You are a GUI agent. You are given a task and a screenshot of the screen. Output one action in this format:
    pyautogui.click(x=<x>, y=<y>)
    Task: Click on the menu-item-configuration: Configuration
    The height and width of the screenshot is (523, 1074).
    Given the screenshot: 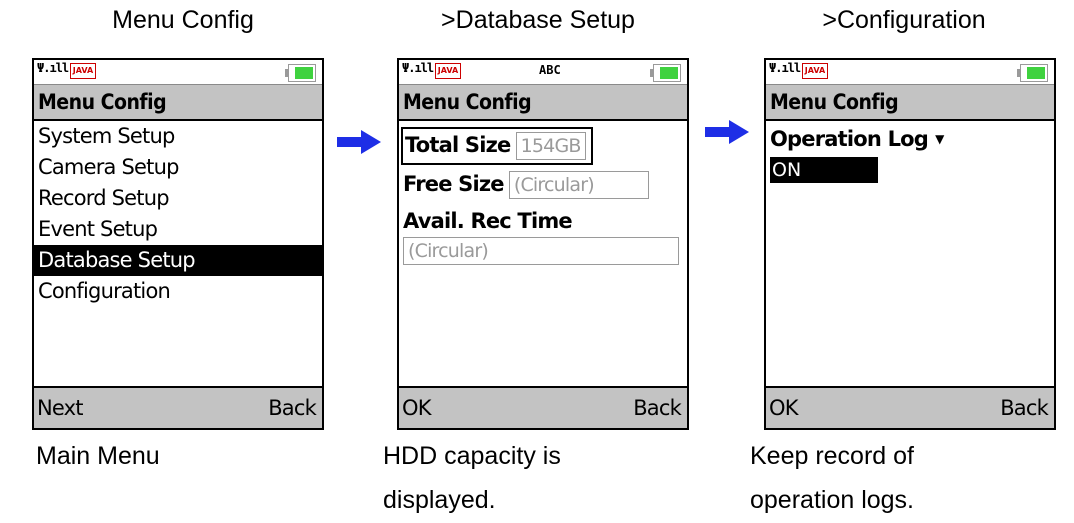 What is the action you would take?
    pyautogui.click(x=178, y=291)
    